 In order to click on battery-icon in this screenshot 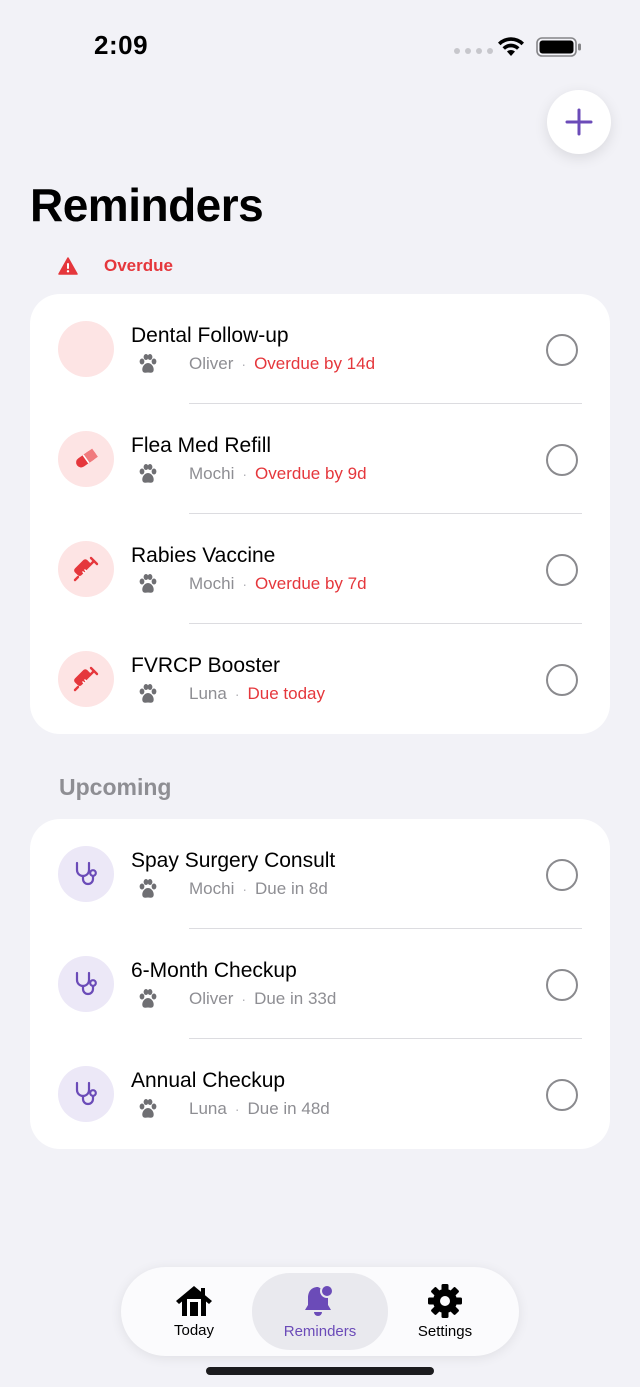, I will do `click(558, 47)`.